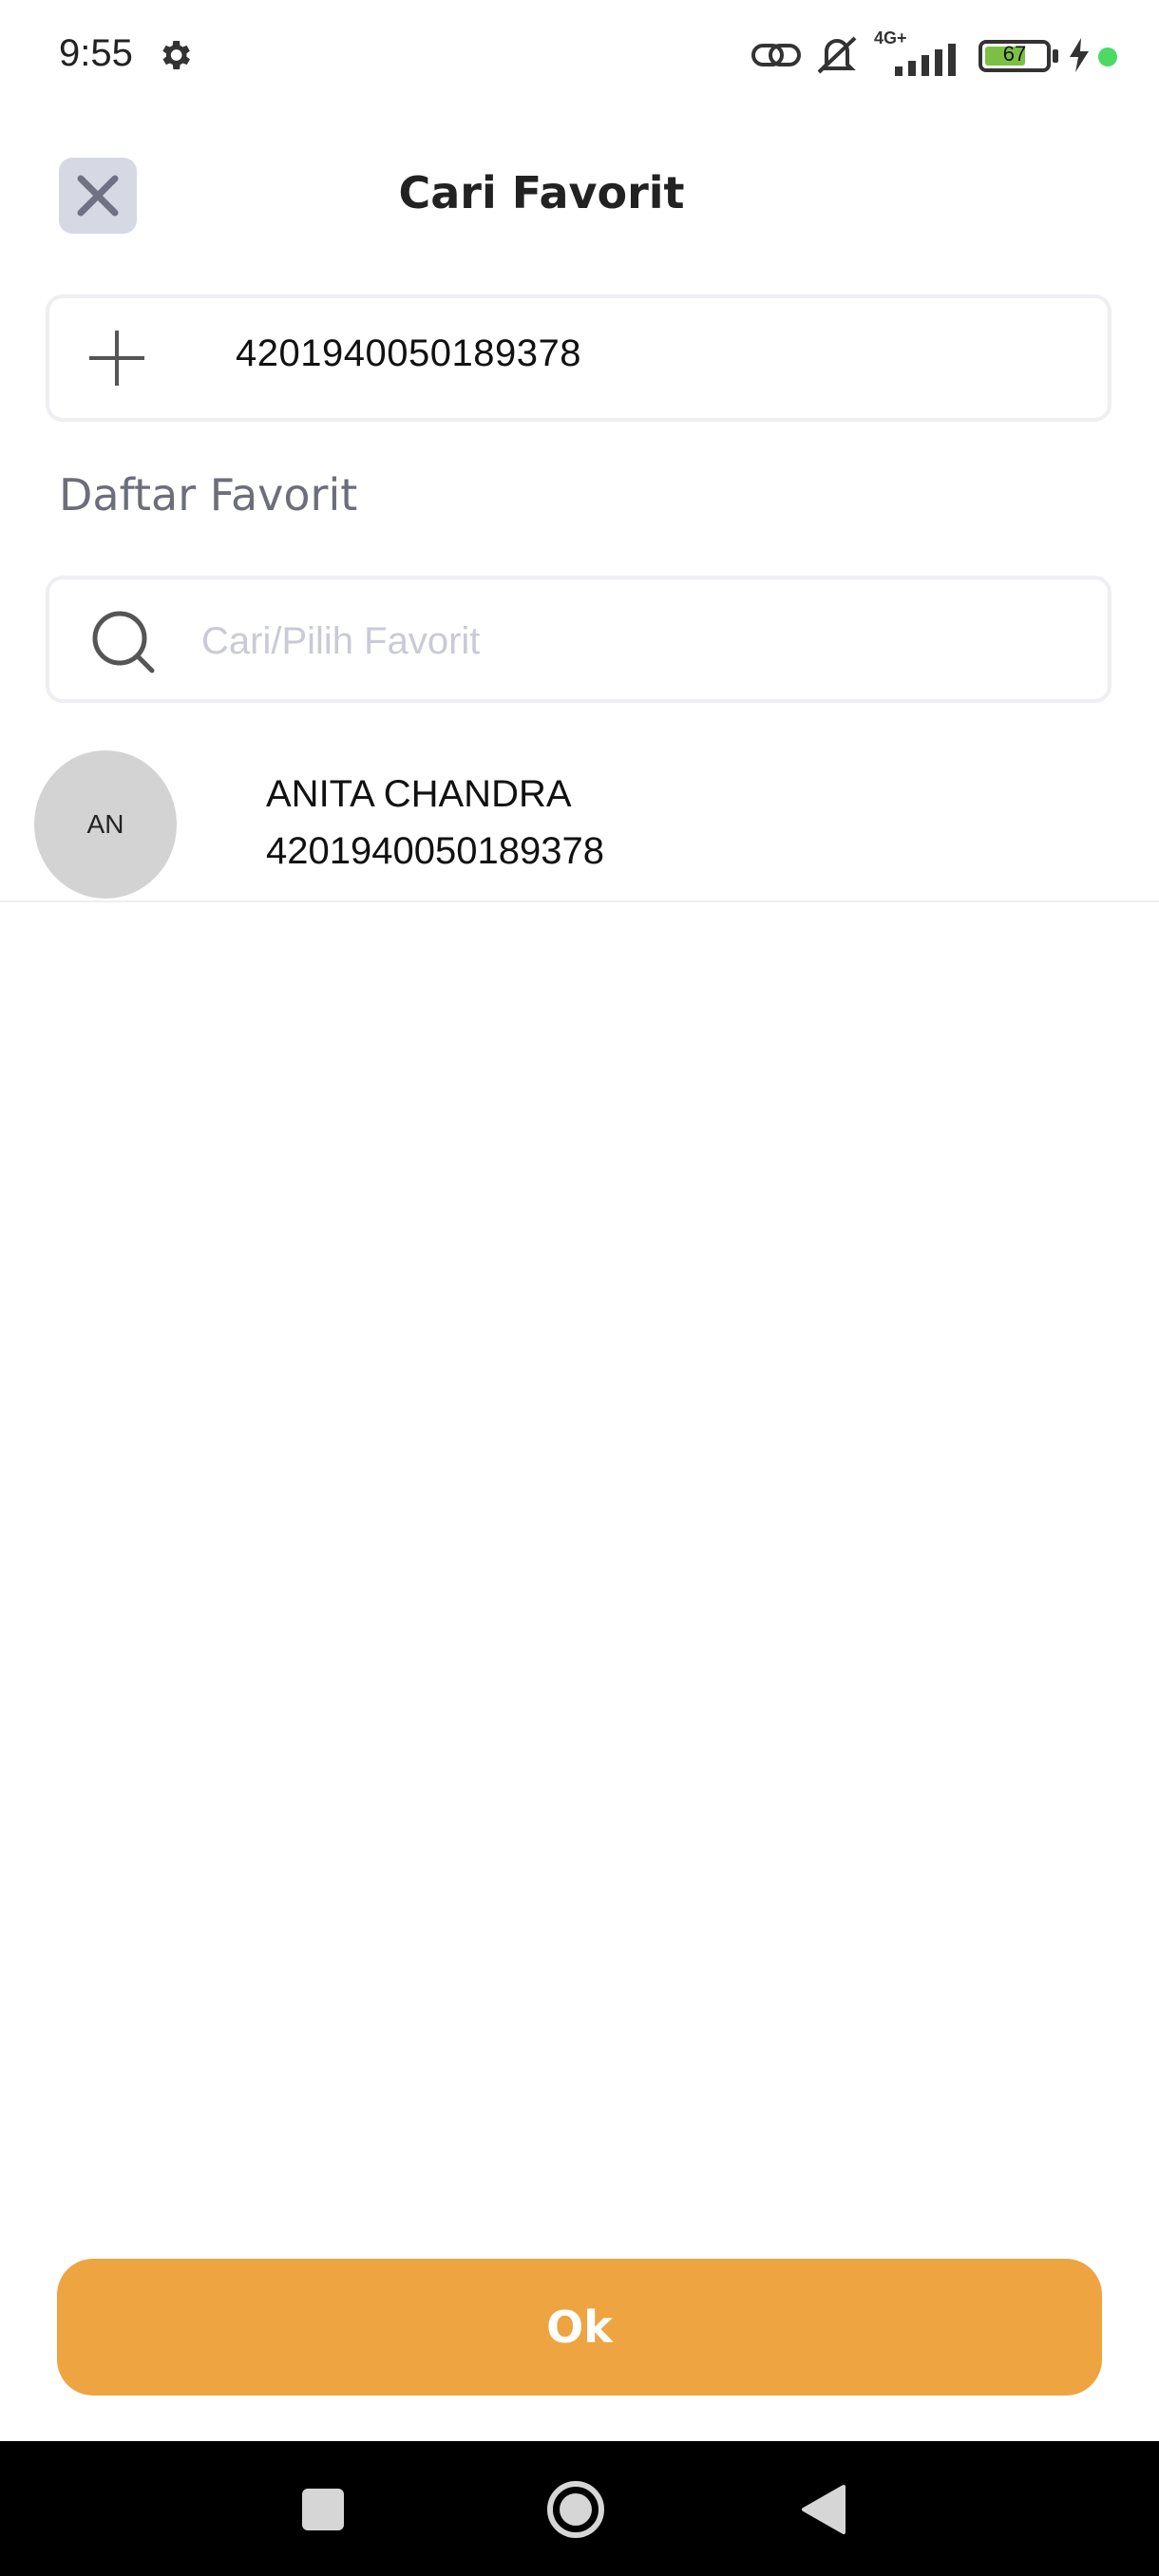 The image size is (1159, 2576). I want to click on dot-icon, so click(1107, 56).